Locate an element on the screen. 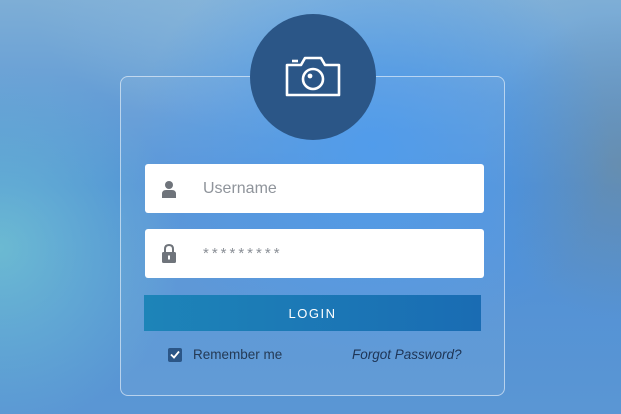 This screenshot has width=621, height=414. user-icon is located at coordinates (169, 188).